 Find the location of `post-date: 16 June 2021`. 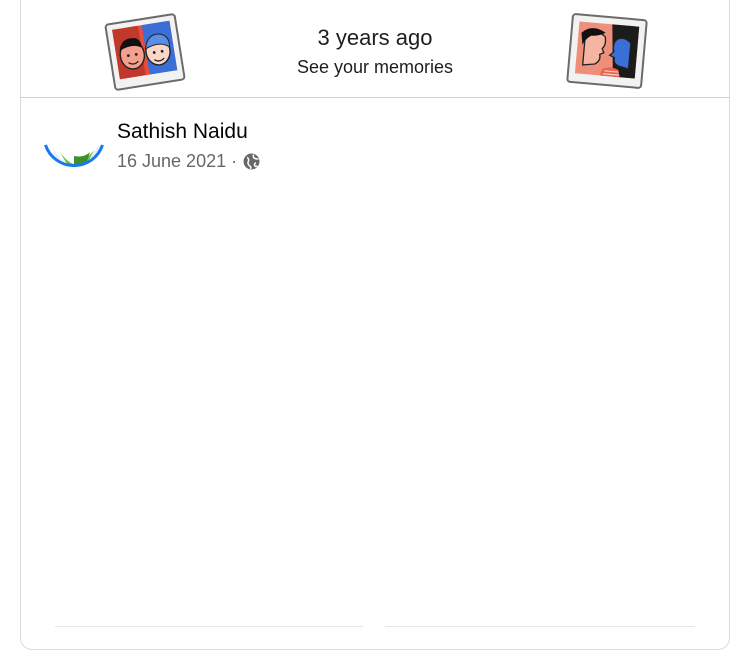

post-date: 16 June 2021 is located at coordinates (171, 161).